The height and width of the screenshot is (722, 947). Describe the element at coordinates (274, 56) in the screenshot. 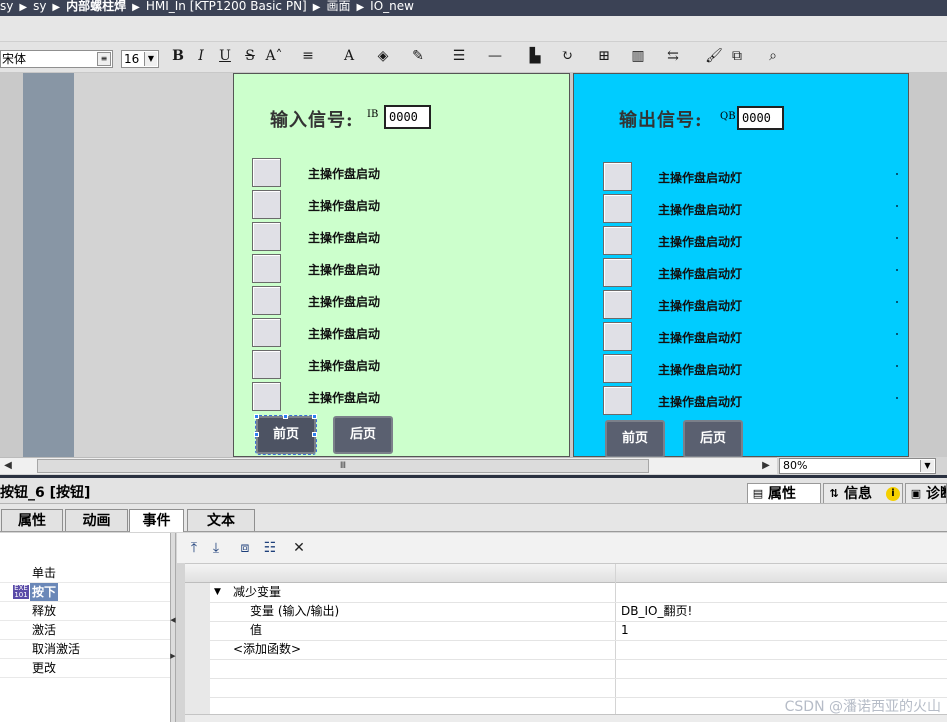

I see `font-size-icon: A˄` at that location.